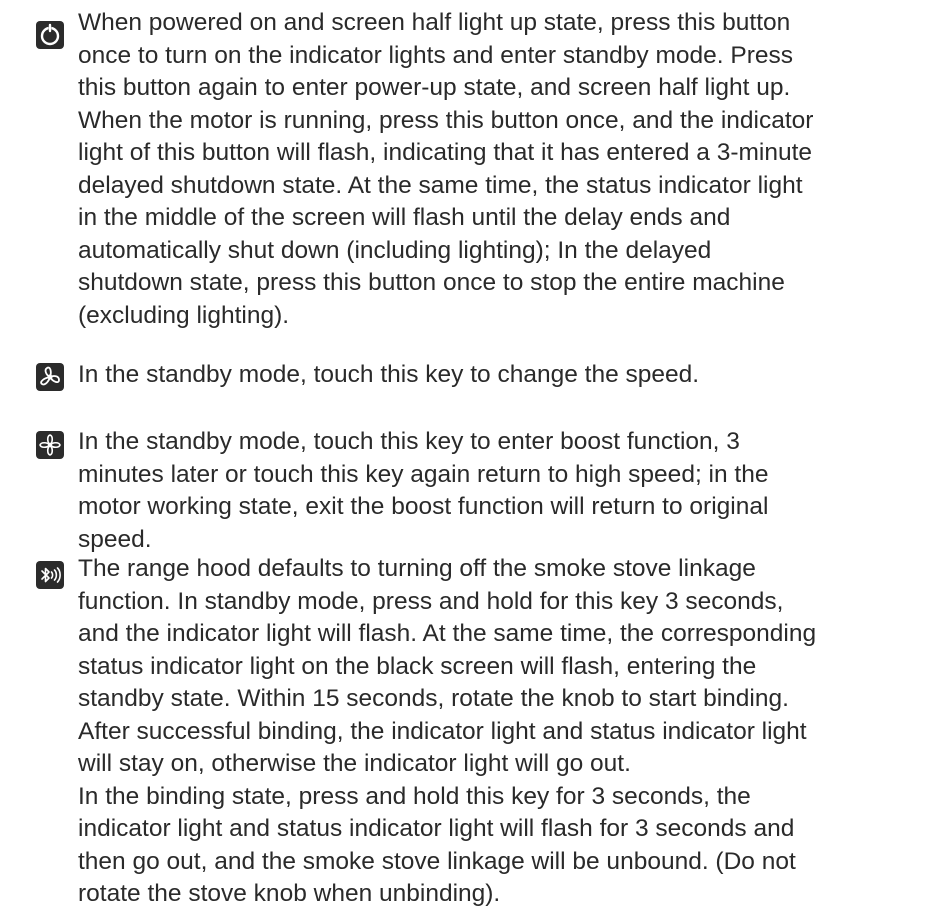  Describe the element at coordinates (50, 445) in the screenshot. I see `boost-fan-icon` at that location.